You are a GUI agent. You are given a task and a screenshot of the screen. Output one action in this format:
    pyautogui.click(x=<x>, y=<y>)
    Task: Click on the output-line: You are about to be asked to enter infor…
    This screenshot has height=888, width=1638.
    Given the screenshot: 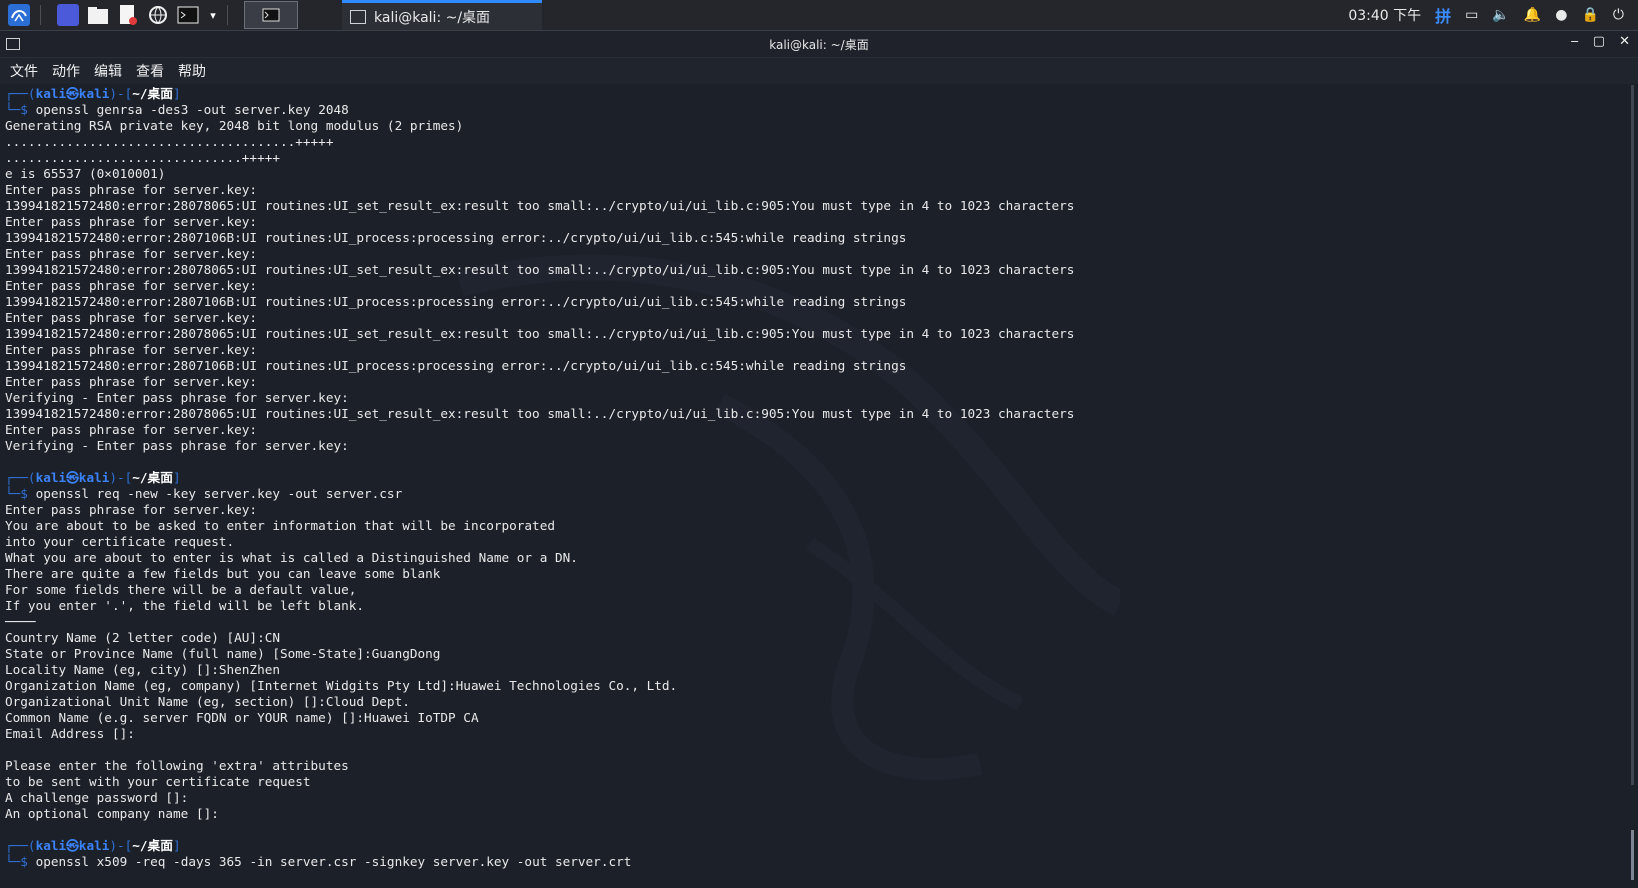 What is the action you would take?
    pyautogui.click(x=280, y=525)
    